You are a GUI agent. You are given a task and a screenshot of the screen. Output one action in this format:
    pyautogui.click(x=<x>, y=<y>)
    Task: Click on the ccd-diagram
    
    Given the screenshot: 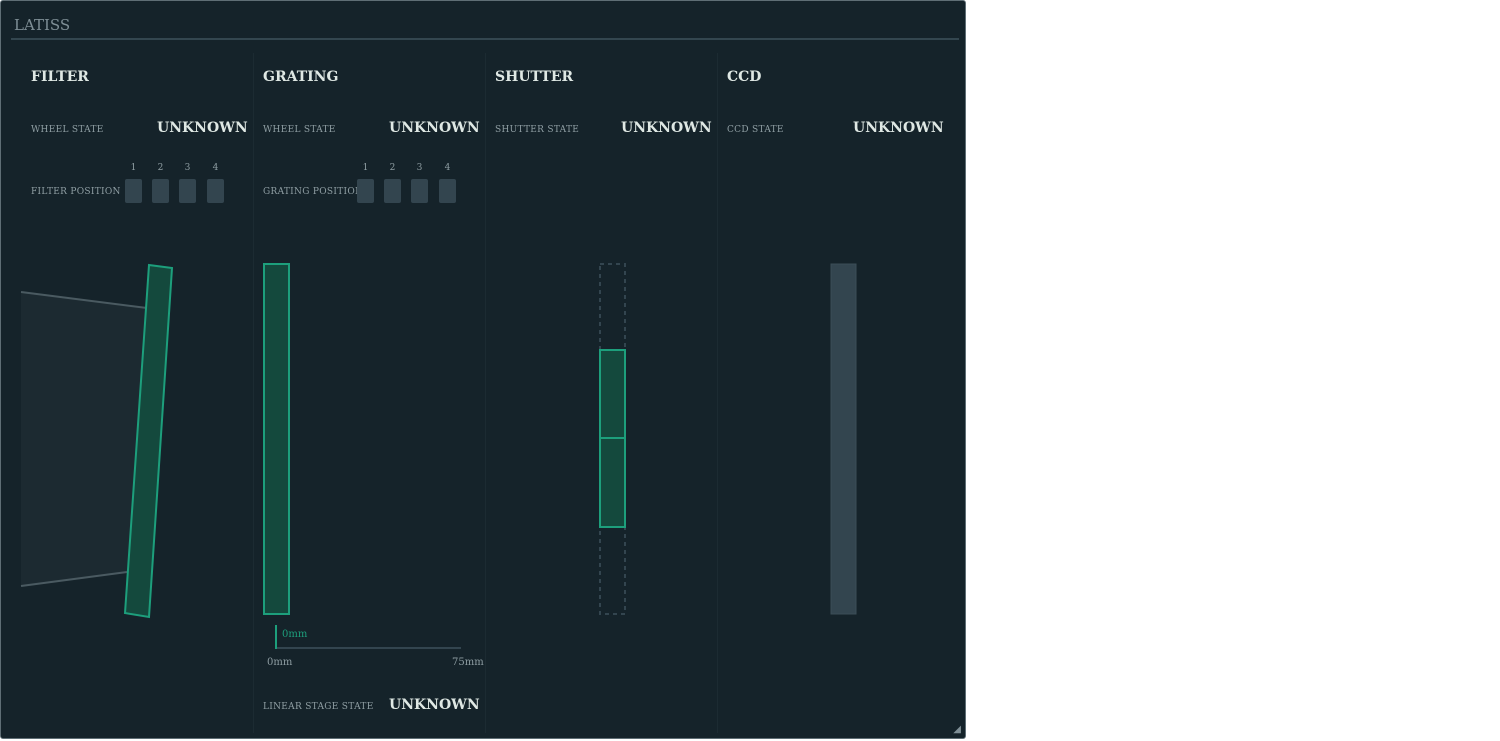 What is the action you would take?
    pyautogui.click(x=843, y=439)
    